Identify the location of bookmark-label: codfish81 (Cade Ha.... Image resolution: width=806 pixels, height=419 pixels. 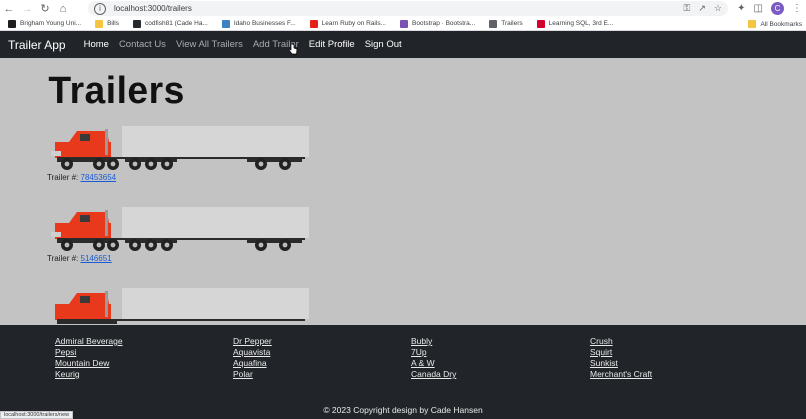
(176, 23).